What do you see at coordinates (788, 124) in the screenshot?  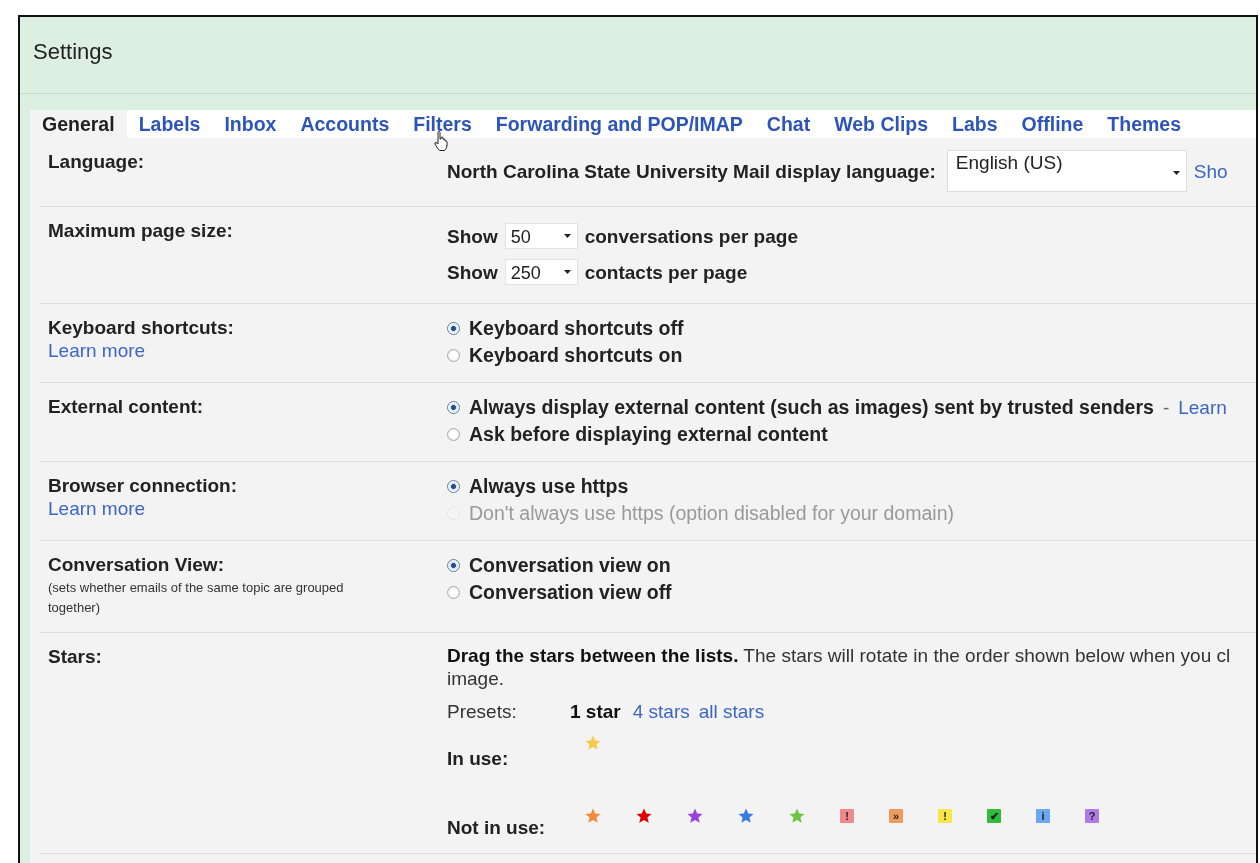 I see `settings-tab: Chat` at bounding box center [788, 124].